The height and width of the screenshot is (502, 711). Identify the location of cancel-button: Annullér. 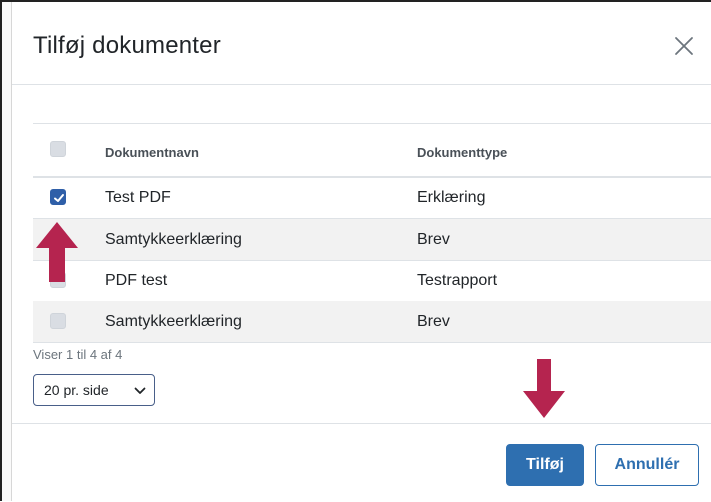
(647, 465).